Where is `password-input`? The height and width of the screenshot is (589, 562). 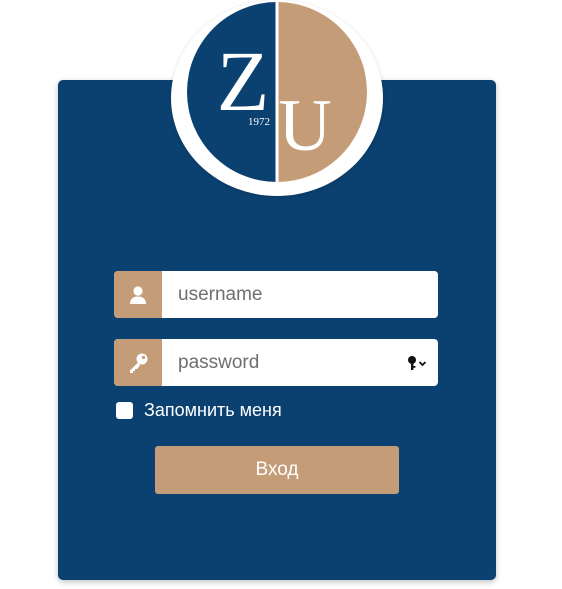 password-input is located at coordinates (280, 362).